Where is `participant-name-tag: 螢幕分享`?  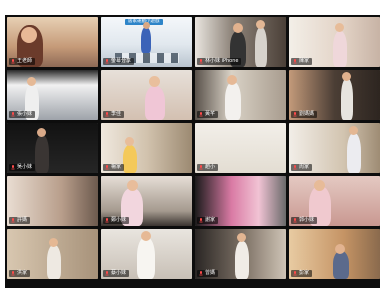
participant-name-tag: 螢幕分享 is located at coordinates (119, 61).